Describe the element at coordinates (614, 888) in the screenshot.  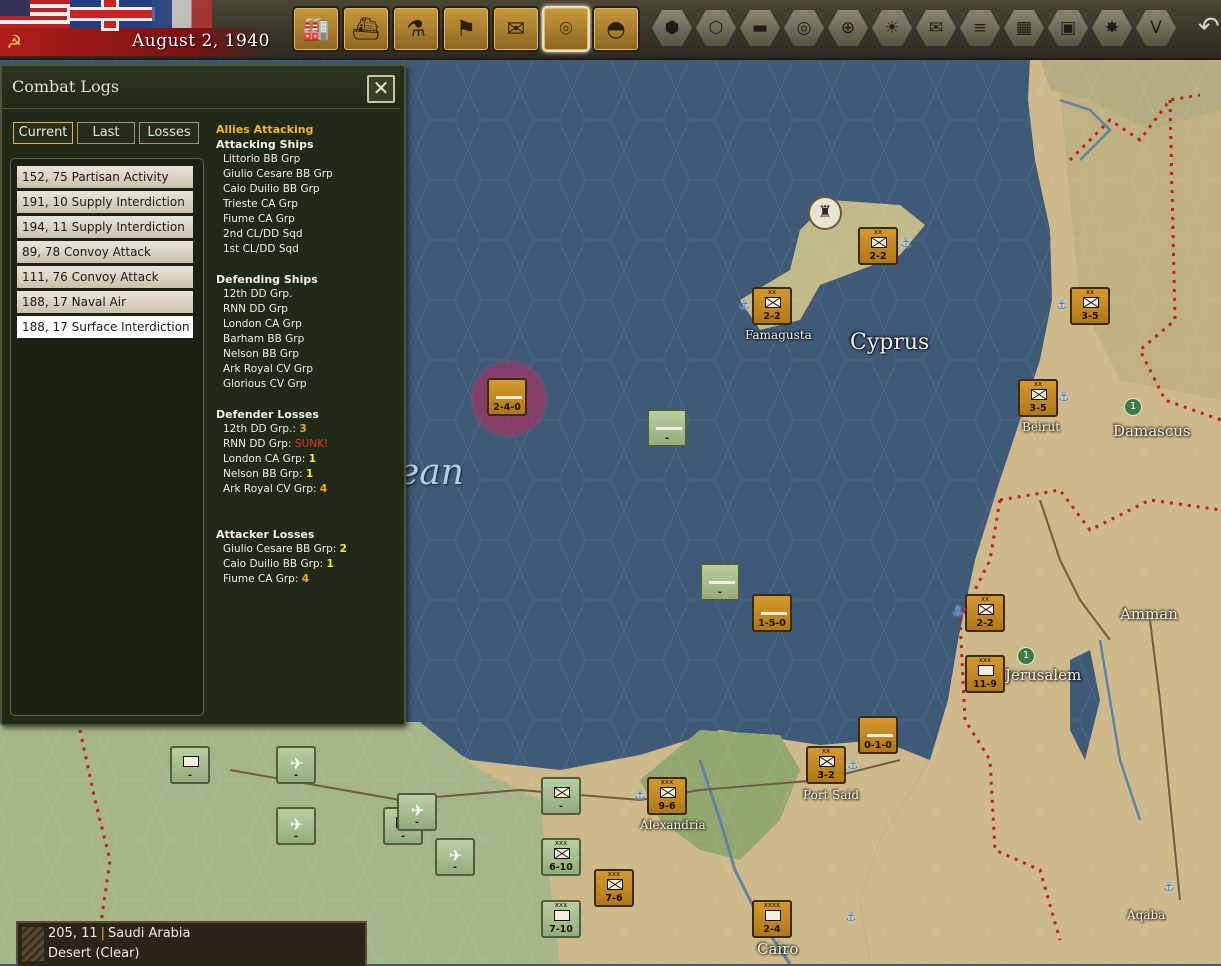
I see `axis-unit-infantry: xxx 7-6` at that location.